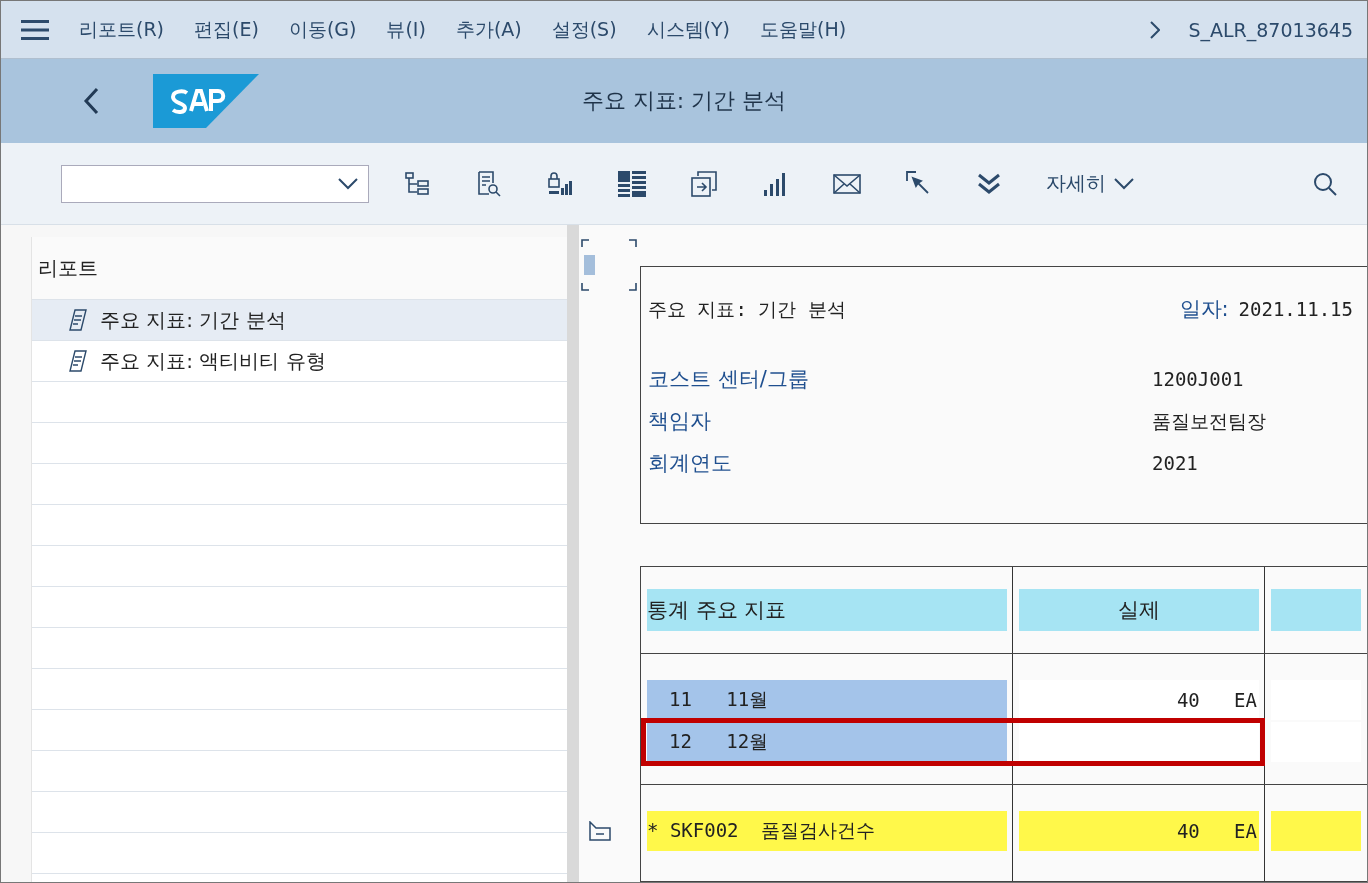 Image resolution: width=1368 pixels, height=883 pixels. Describe the element at coordinates (775, 183) in the screenshot. I see `bar-chart-icon` at that location.